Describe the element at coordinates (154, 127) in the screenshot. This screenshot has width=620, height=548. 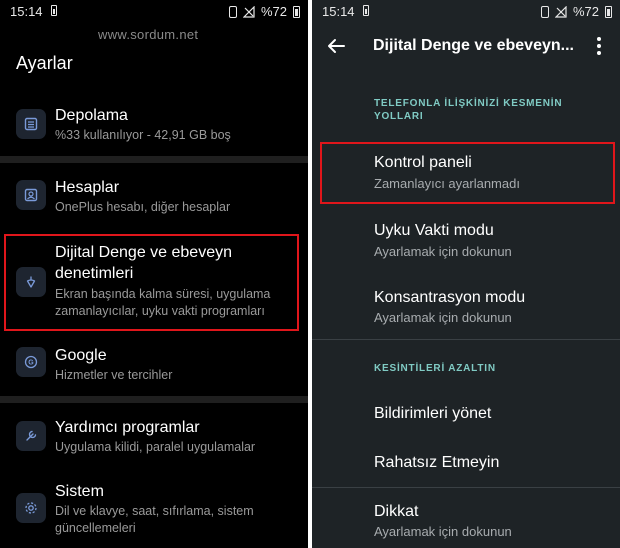
I see `settings-item-storage: Depolama %33 kullanılıyor - 42,91 GB boş` at that location.